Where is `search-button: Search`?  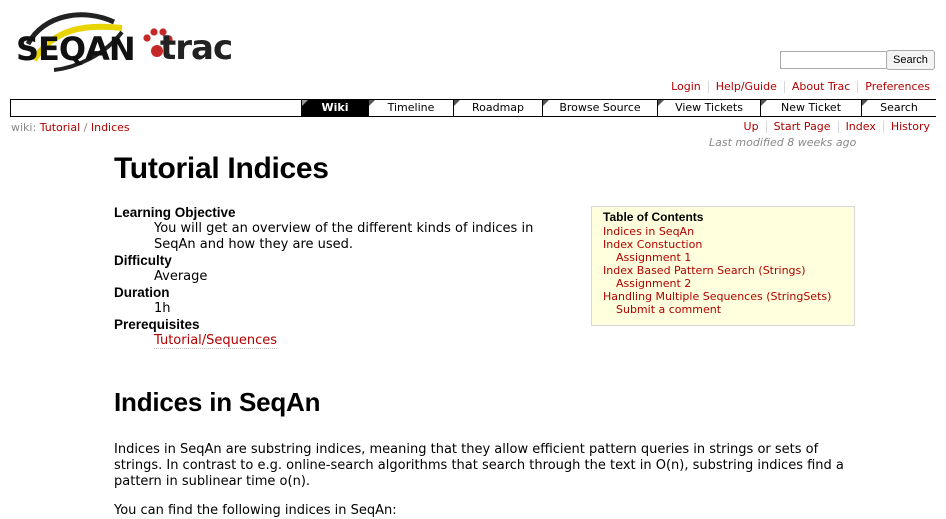 search-button: Search is located at coordinates (910, 60).